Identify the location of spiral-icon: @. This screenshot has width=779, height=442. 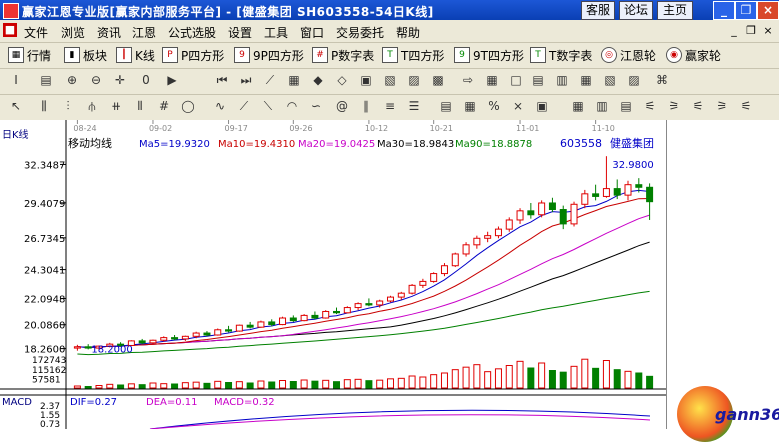
(342, 106).